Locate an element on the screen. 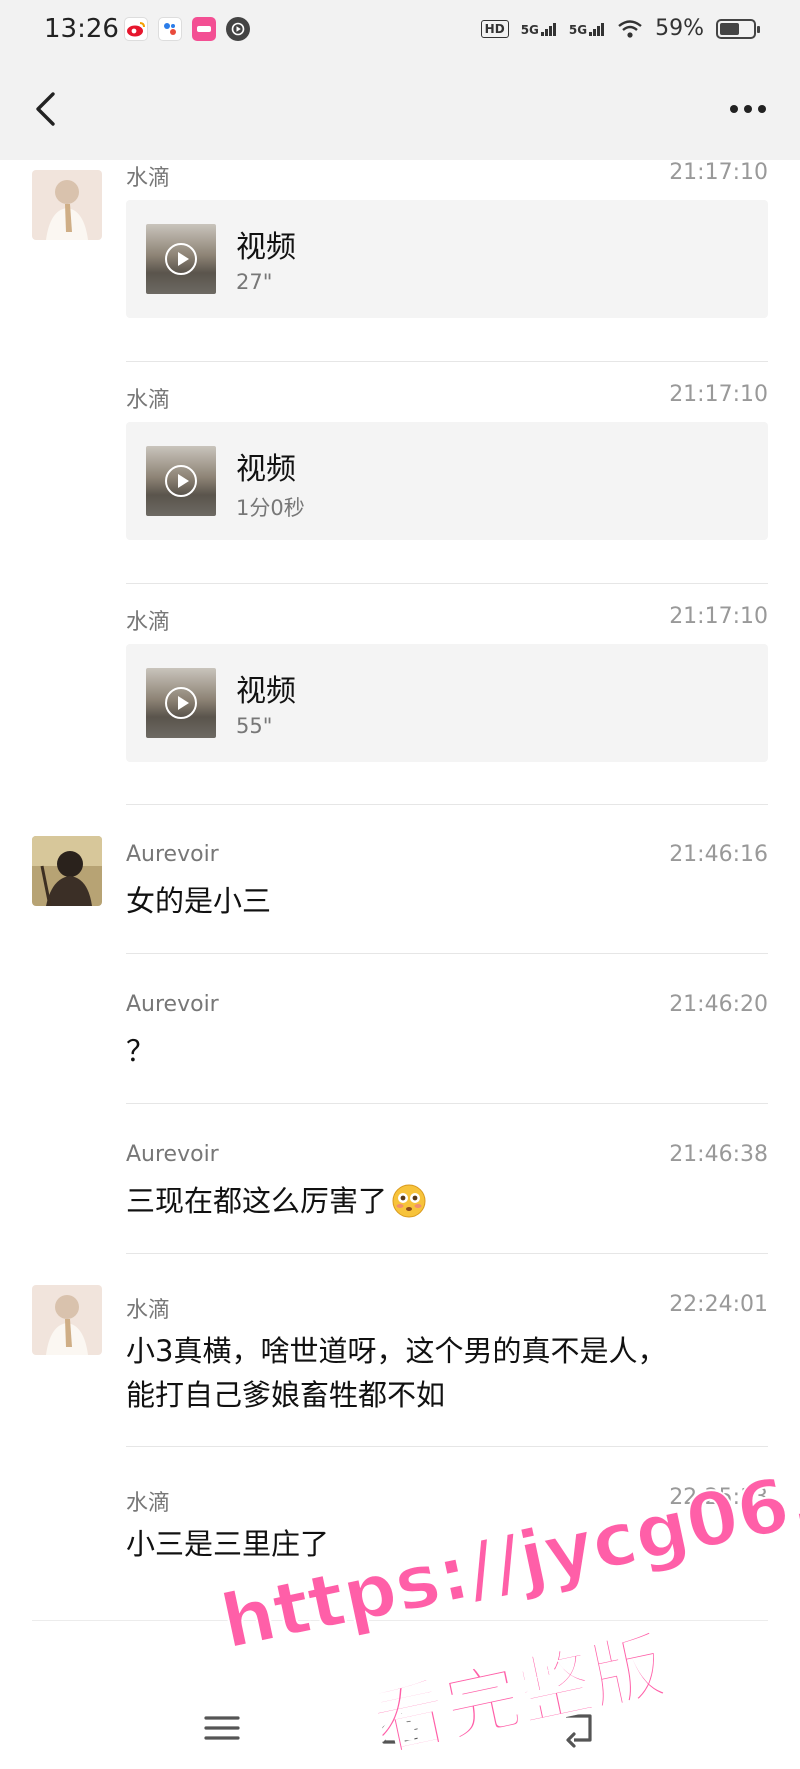  home-button is located at coordinates (400, 1728).